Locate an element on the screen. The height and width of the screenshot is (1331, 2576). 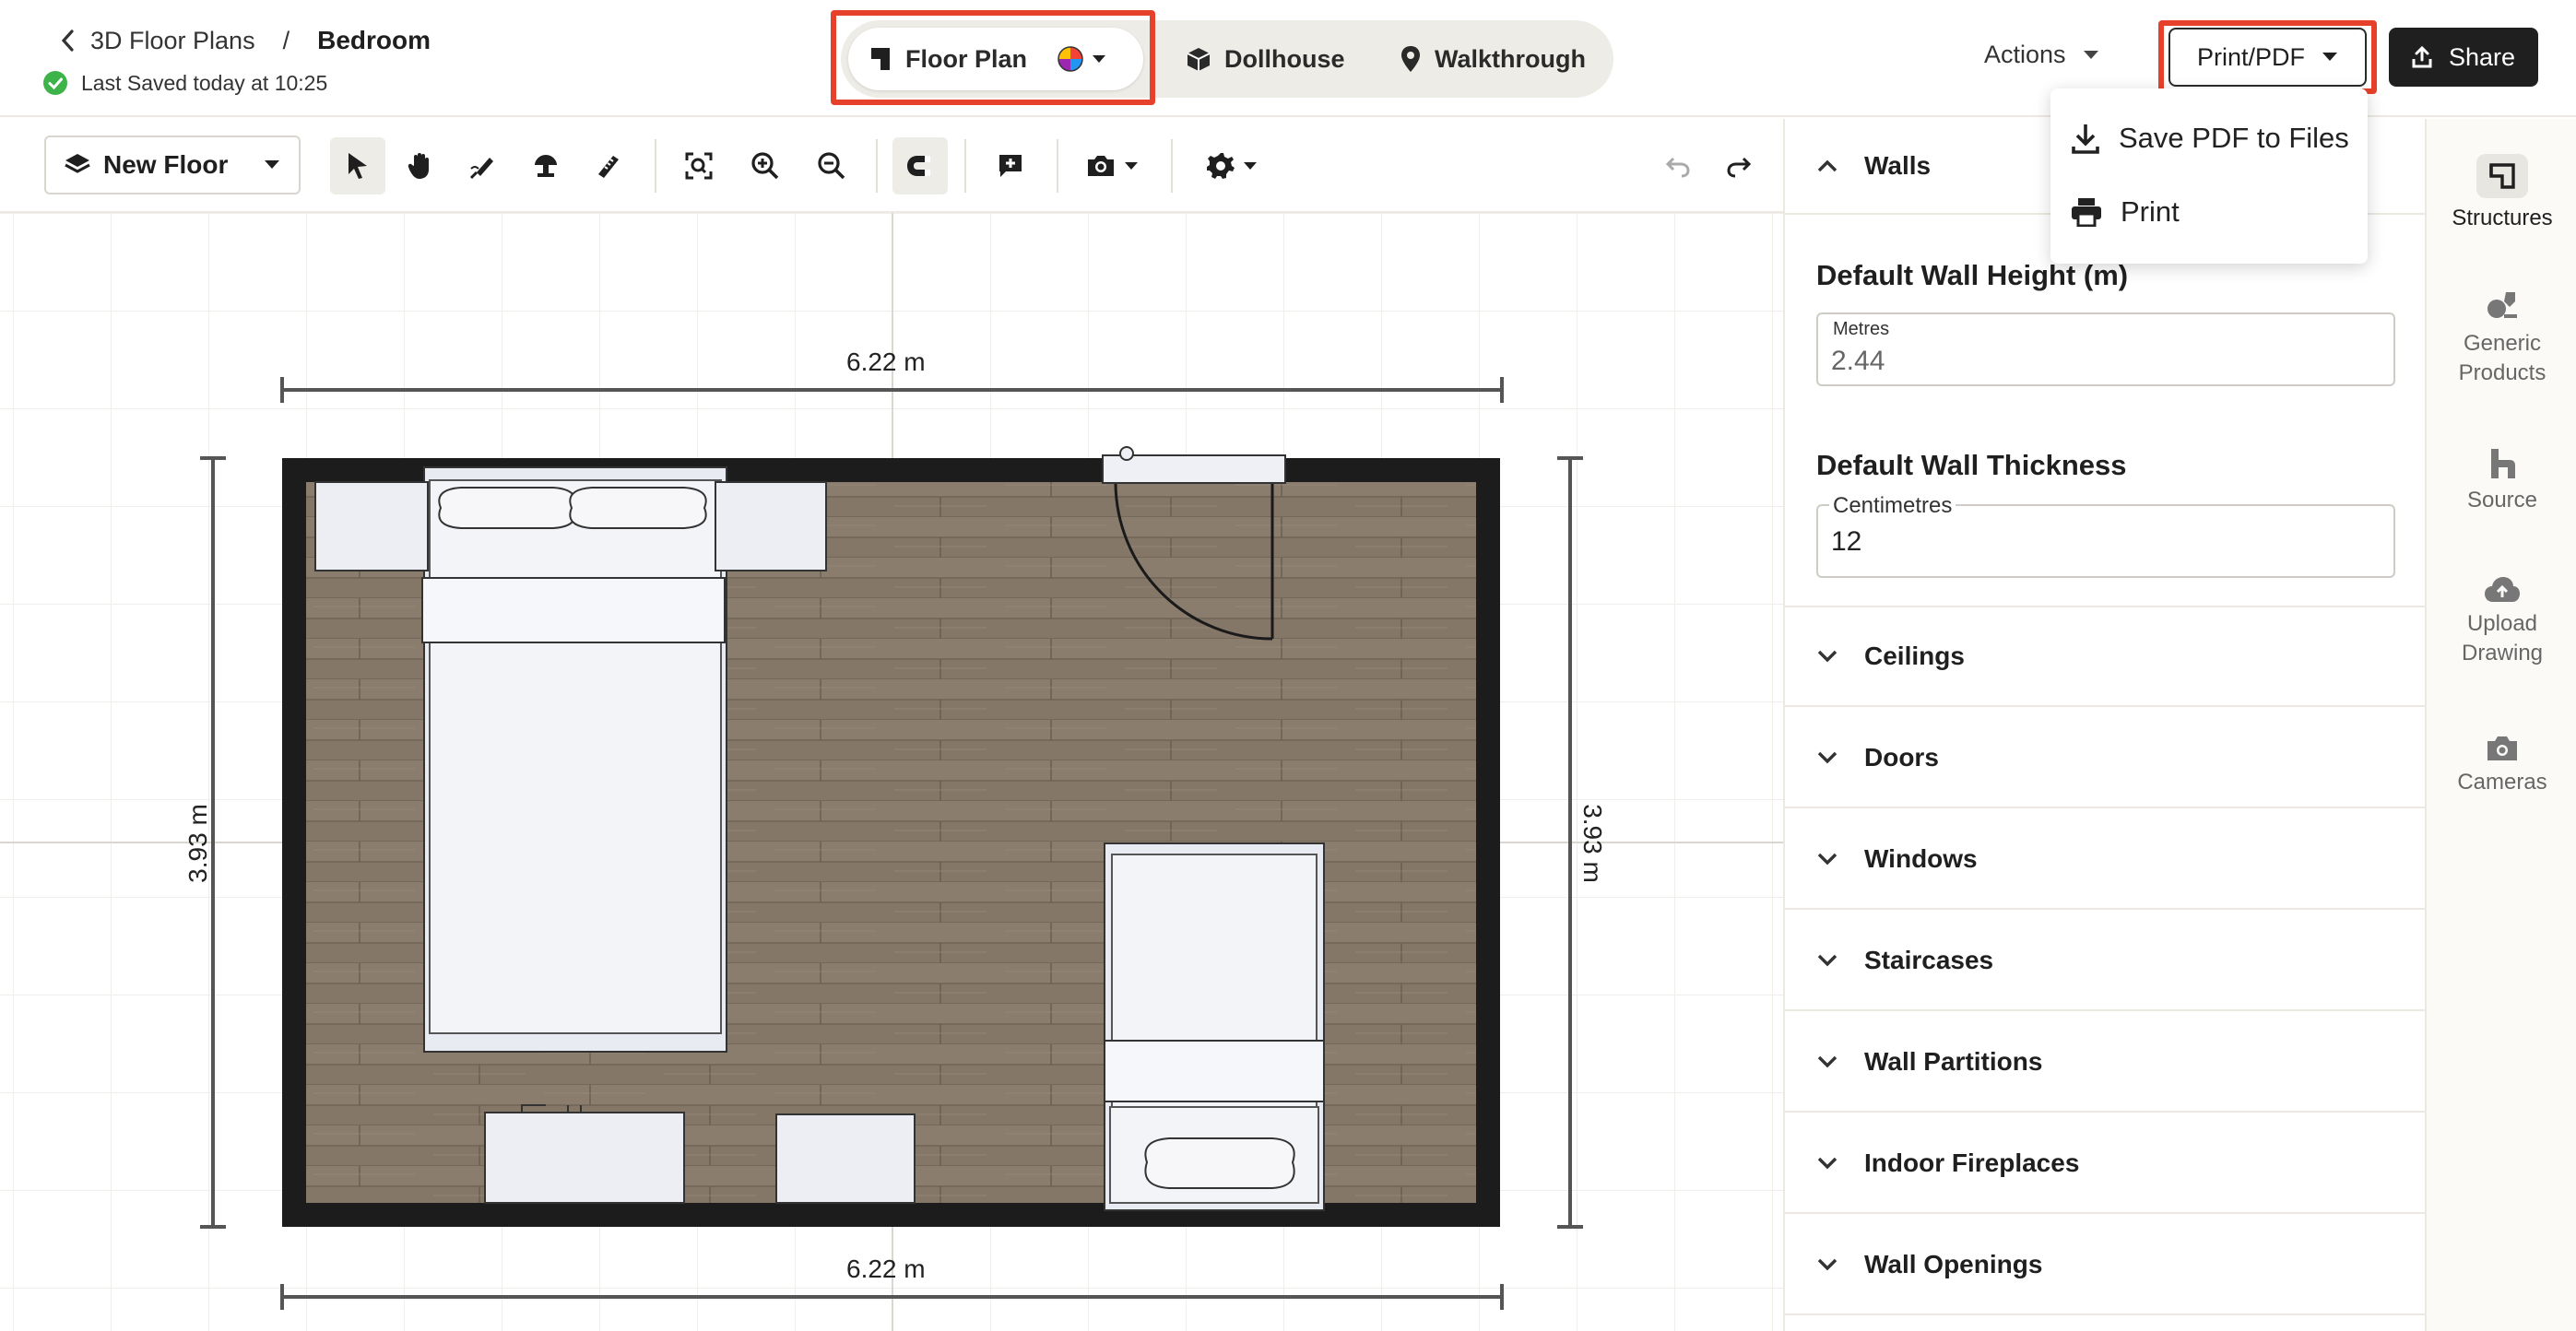
double-bed is located at coordinates (574, 759).